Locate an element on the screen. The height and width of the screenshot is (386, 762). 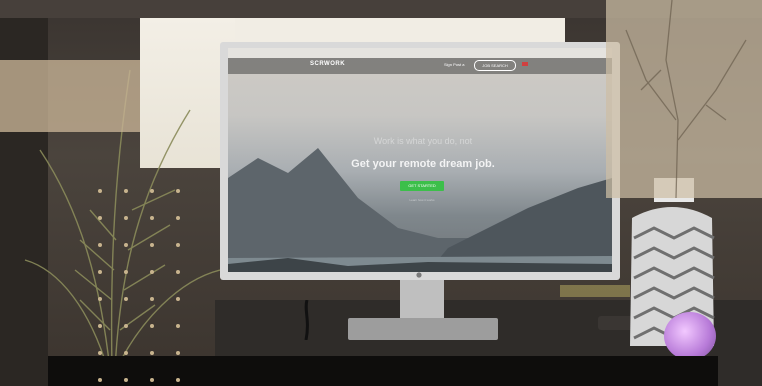
get-started-button: GET STARTED is located at coordinates (422, 186).